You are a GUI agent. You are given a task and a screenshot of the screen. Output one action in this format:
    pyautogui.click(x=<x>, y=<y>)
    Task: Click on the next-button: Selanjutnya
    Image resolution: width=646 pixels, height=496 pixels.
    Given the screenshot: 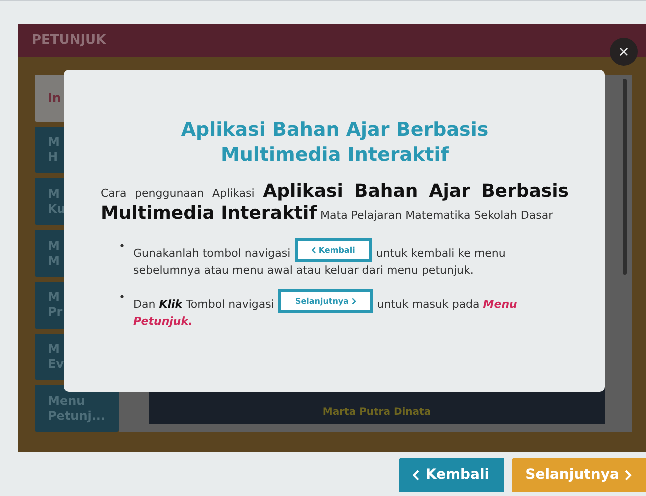 What is the action you would take?
    pyautogui.click(x=579, y=475)
    